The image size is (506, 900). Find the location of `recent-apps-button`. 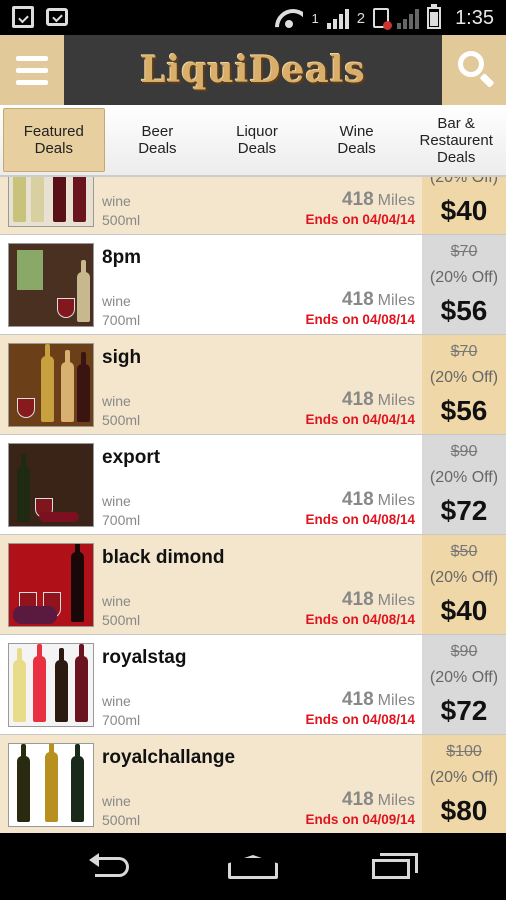

recent-apps-button is located at coordinates (396, 867).